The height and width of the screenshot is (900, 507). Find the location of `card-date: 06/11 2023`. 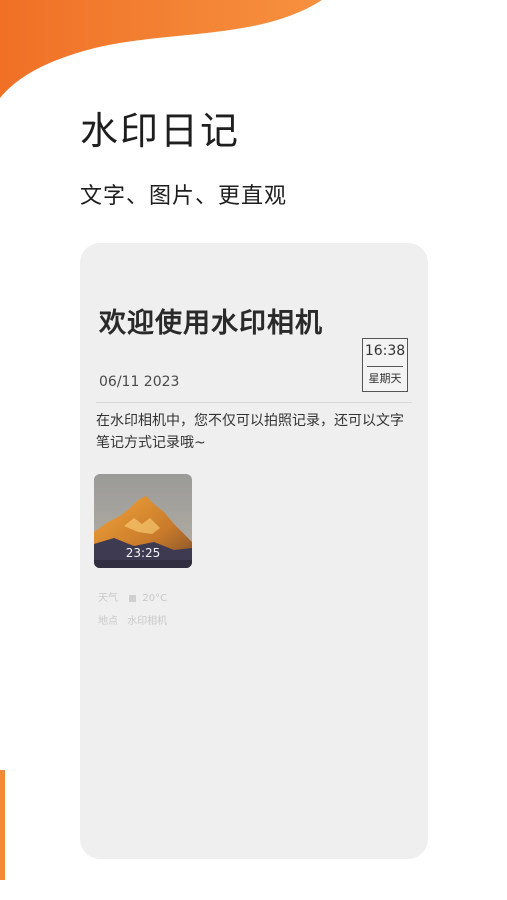

card-date: 06/11 2023 is located at coordinates (139, 382).